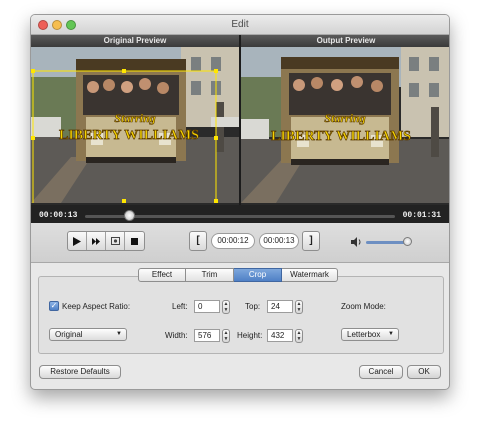  Describe the element at coordinates (134, 118) in the screenshot. I see `caption-starring: Starring` at that location.